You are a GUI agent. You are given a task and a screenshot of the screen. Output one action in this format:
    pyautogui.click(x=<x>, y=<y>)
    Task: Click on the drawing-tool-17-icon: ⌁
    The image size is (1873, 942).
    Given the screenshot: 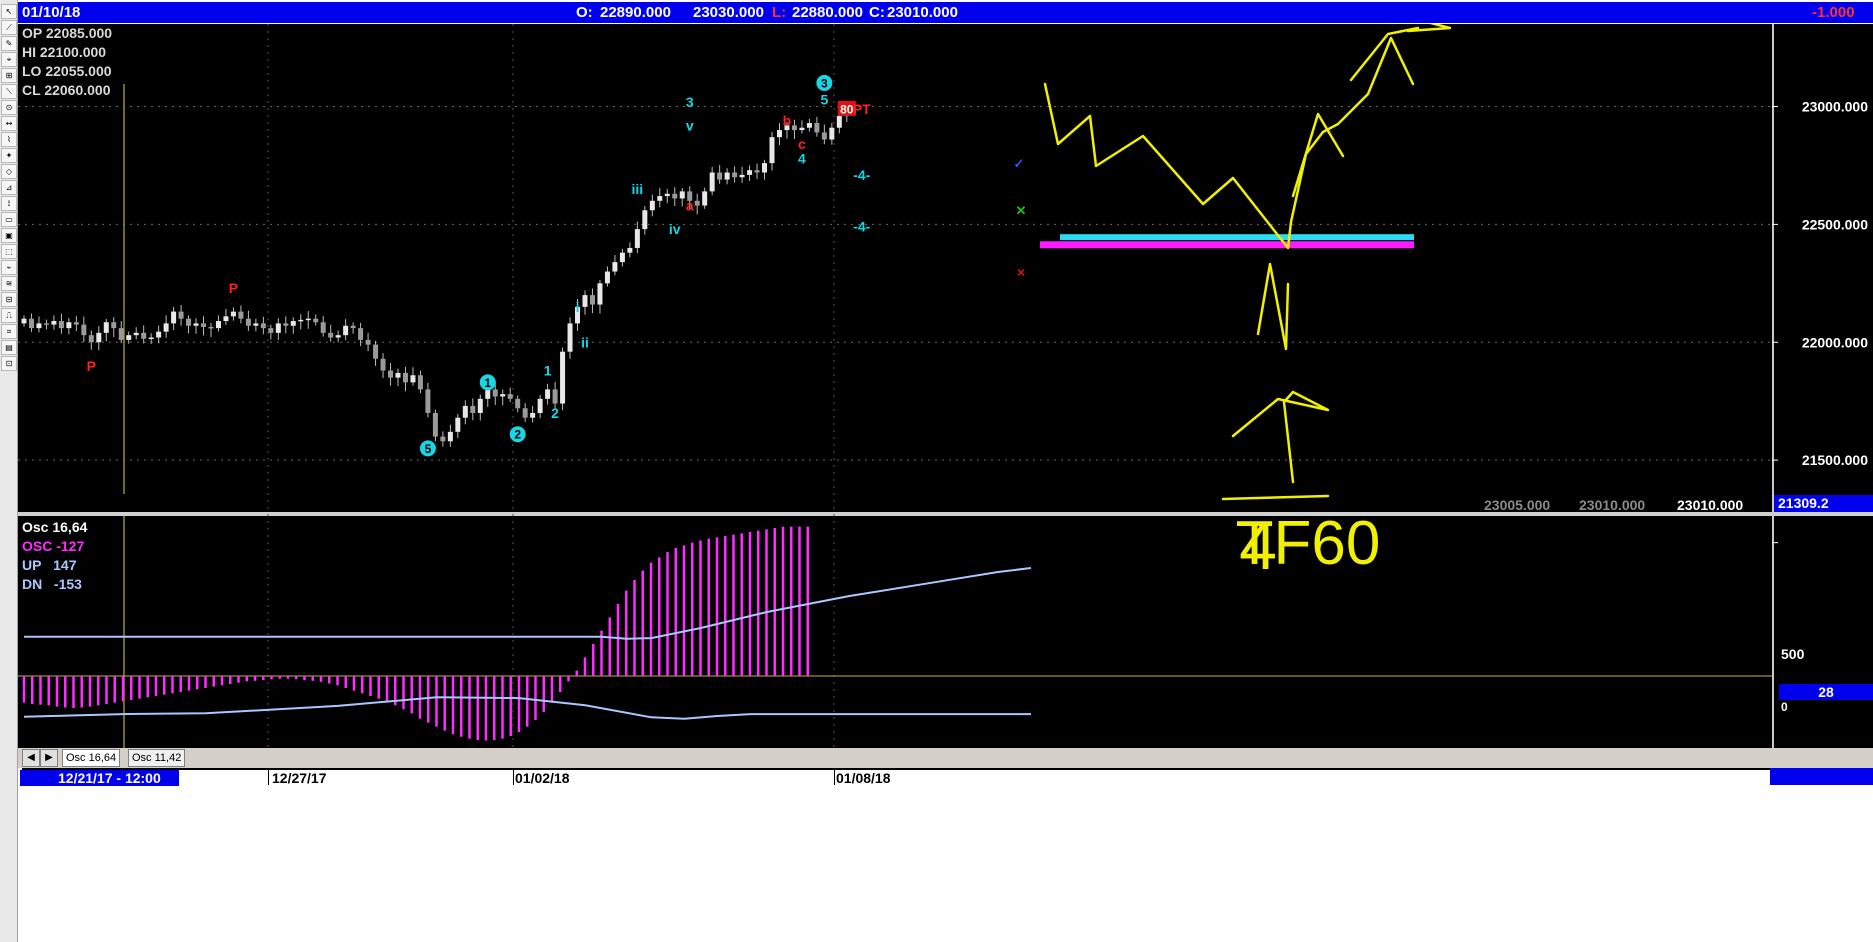 What is the action you would take?
    pyautogui.click(x=9, y=267)
    